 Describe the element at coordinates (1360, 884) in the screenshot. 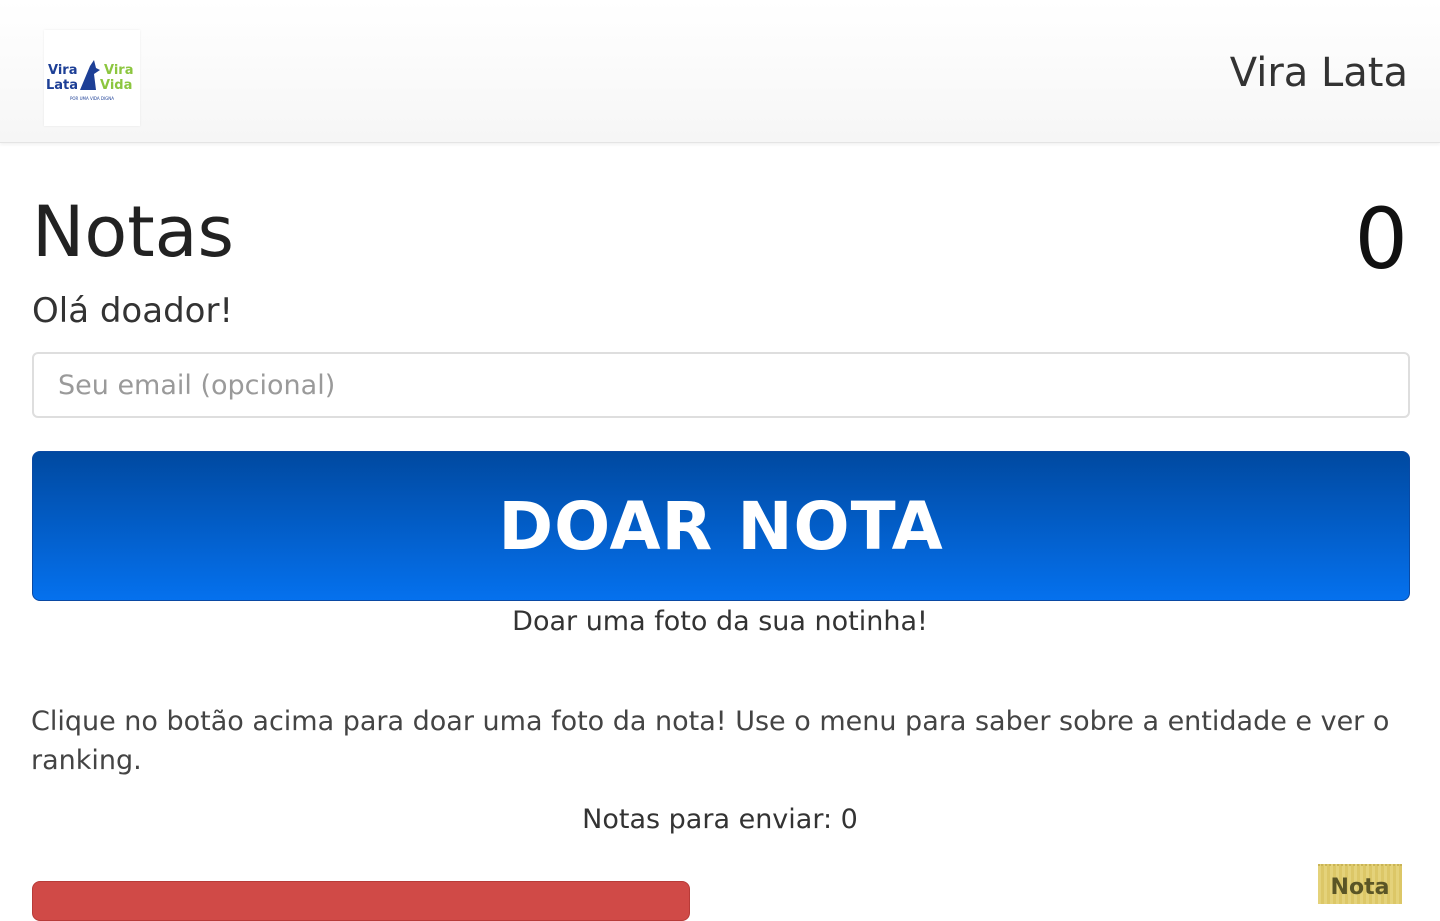

I see `nota-thumbnail: Nota` at that location.